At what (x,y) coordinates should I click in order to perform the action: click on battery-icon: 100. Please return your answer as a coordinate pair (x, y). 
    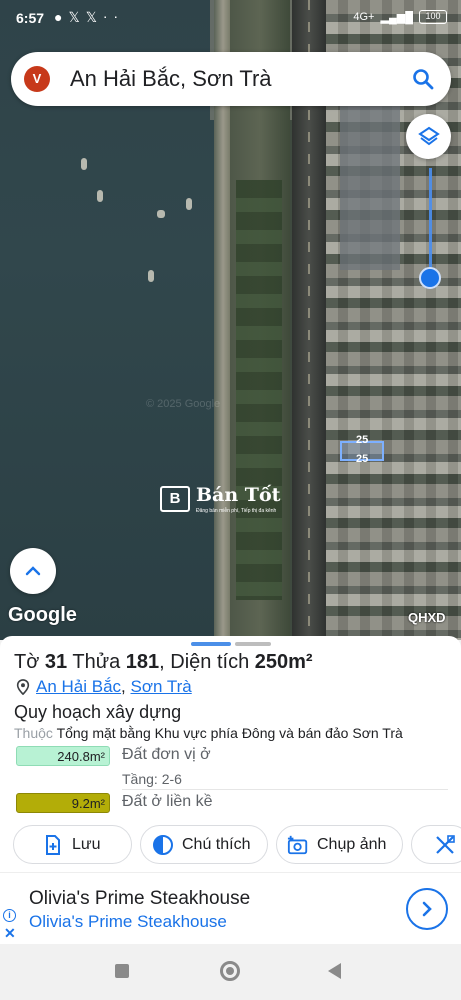
    Looking at the image, I should click on (433, 17).